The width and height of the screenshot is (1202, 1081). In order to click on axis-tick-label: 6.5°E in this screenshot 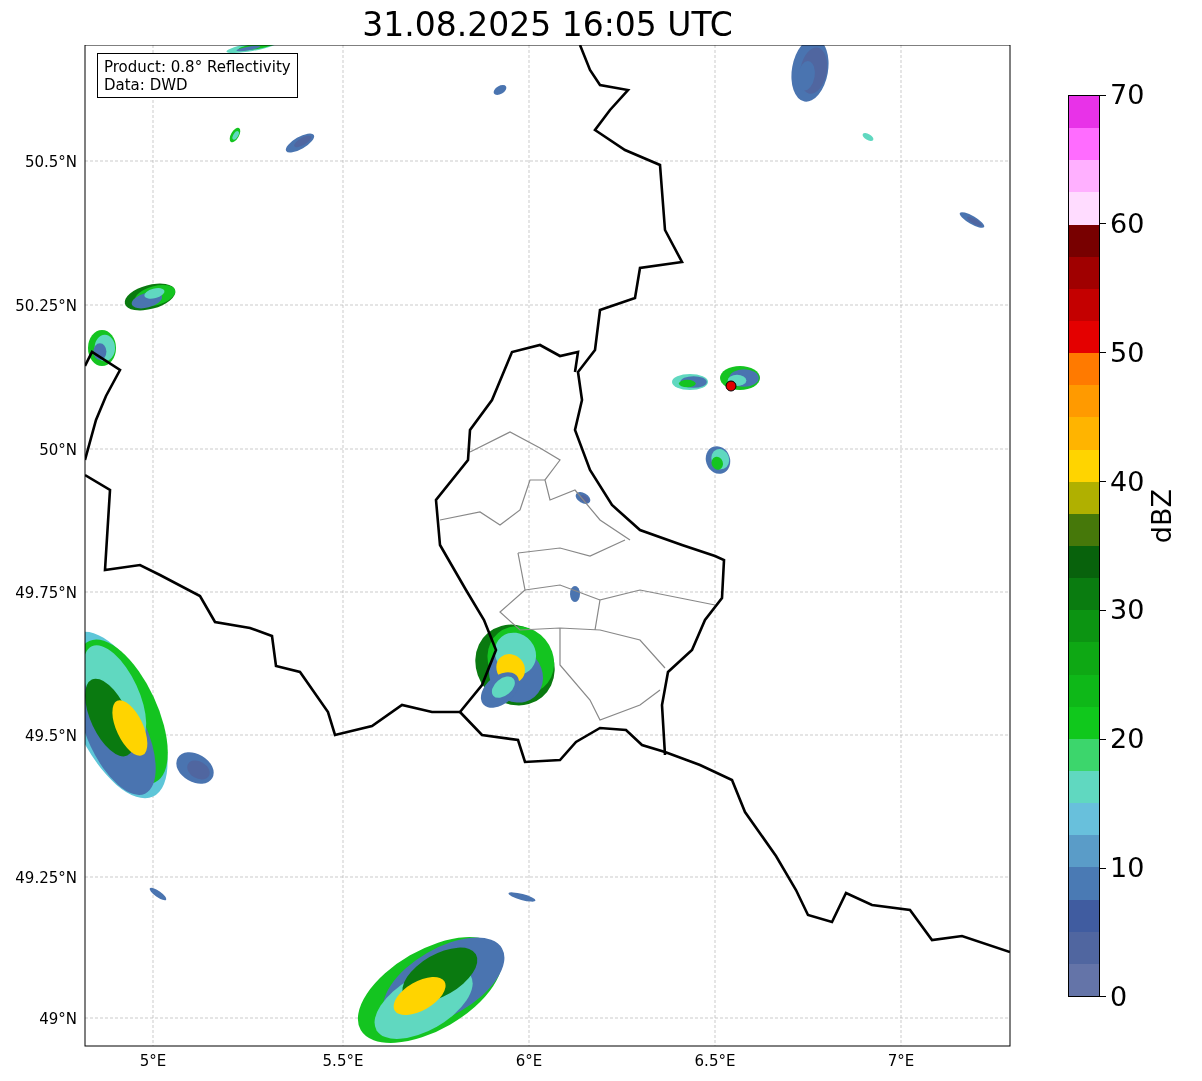, I will do `click(715, 1061)`.